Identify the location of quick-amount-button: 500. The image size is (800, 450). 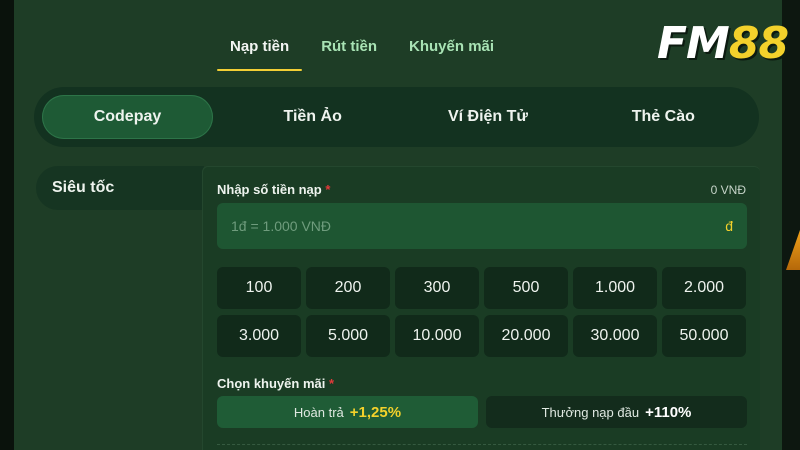
(526, 288).